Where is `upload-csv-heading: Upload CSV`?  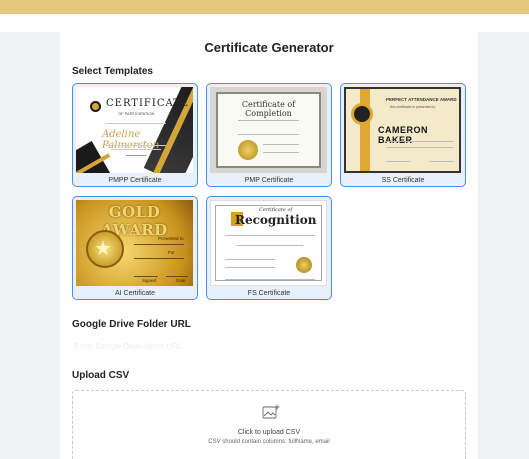
upload-csv-heading: Upload CSV is located at coordinates (101, 375).